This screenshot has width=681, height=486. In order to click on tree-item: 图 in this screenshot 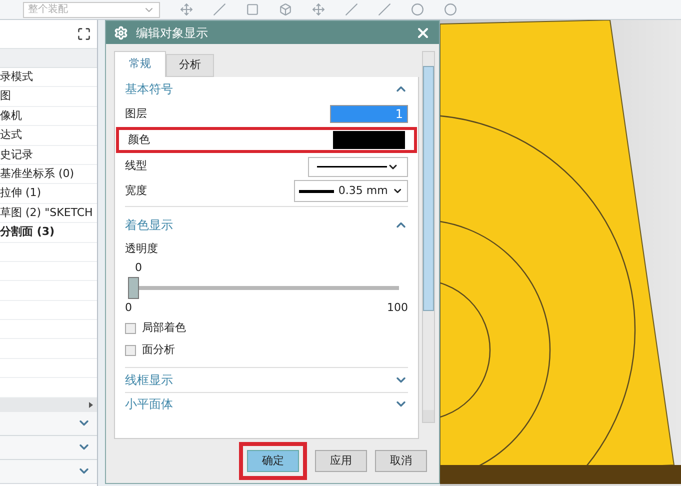, I will do `click(48, 97)`.